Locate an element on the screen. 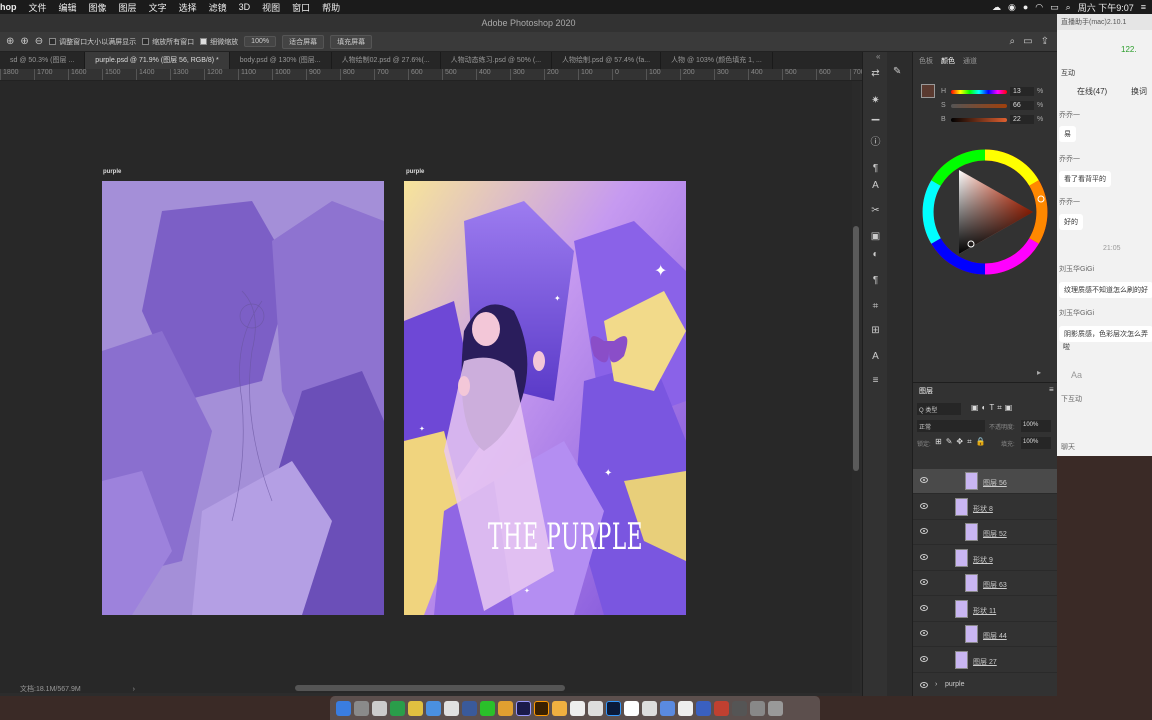  scroll-thumb is located at coordinates (856, 348).